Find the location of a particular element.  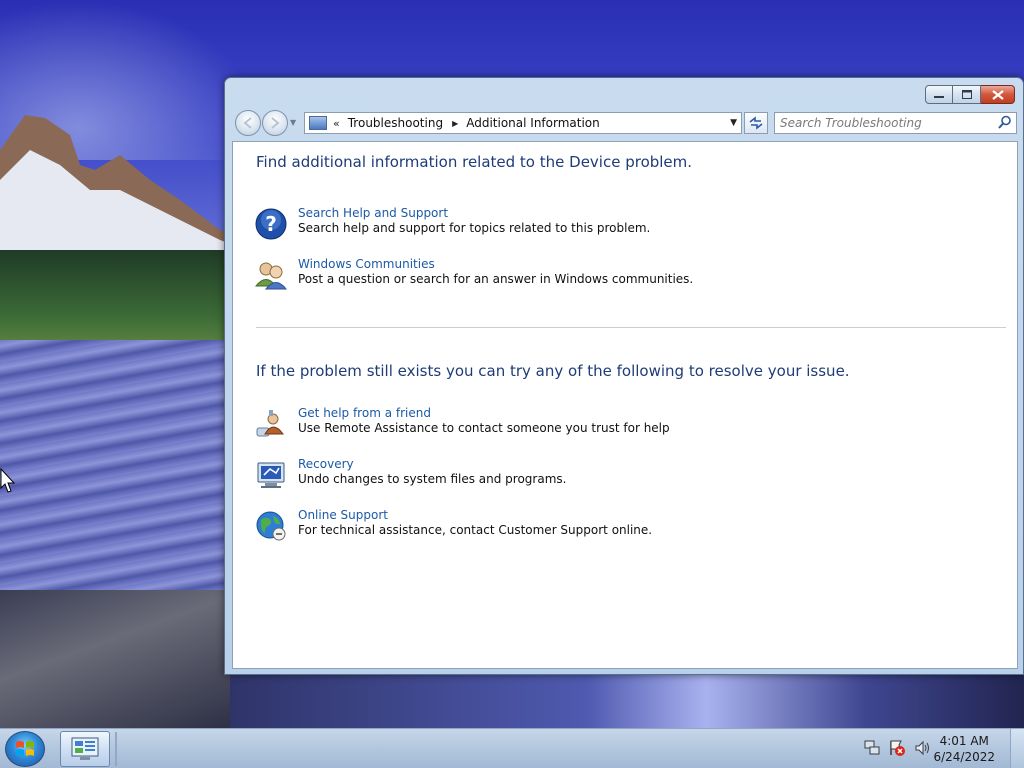

taskbar: 4:01 AM 6/24/2022 is located at coordinates (512, 748).